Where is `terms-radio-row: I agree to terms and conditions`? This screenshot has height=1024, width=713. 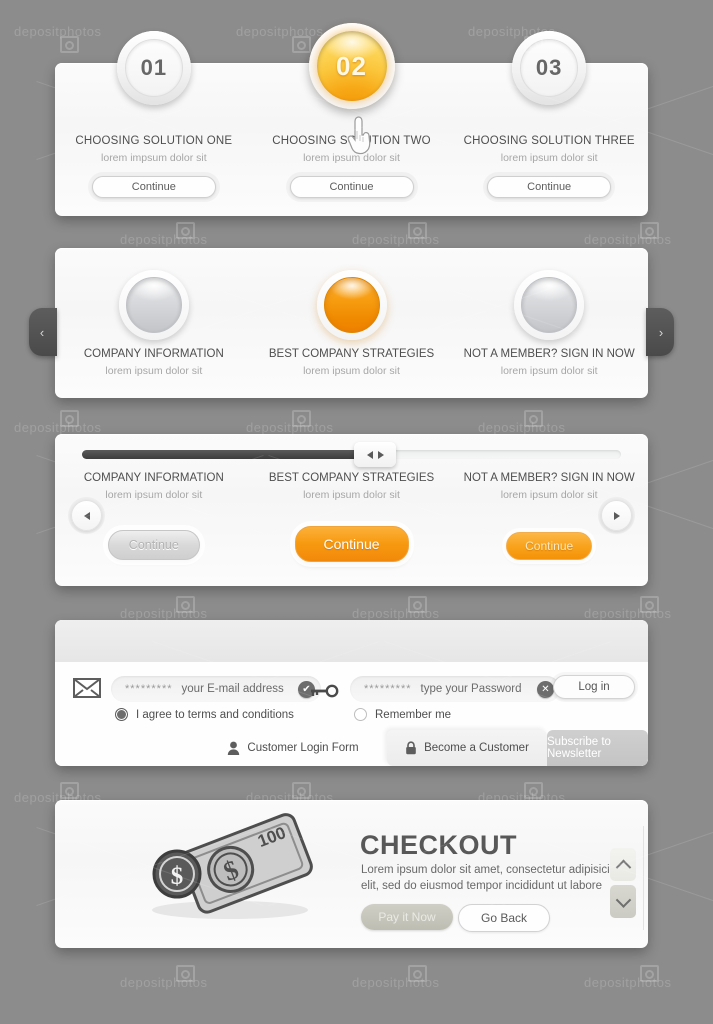 terms-radio-row: I agree to terms and conditions is located at coordinates (204, 714).